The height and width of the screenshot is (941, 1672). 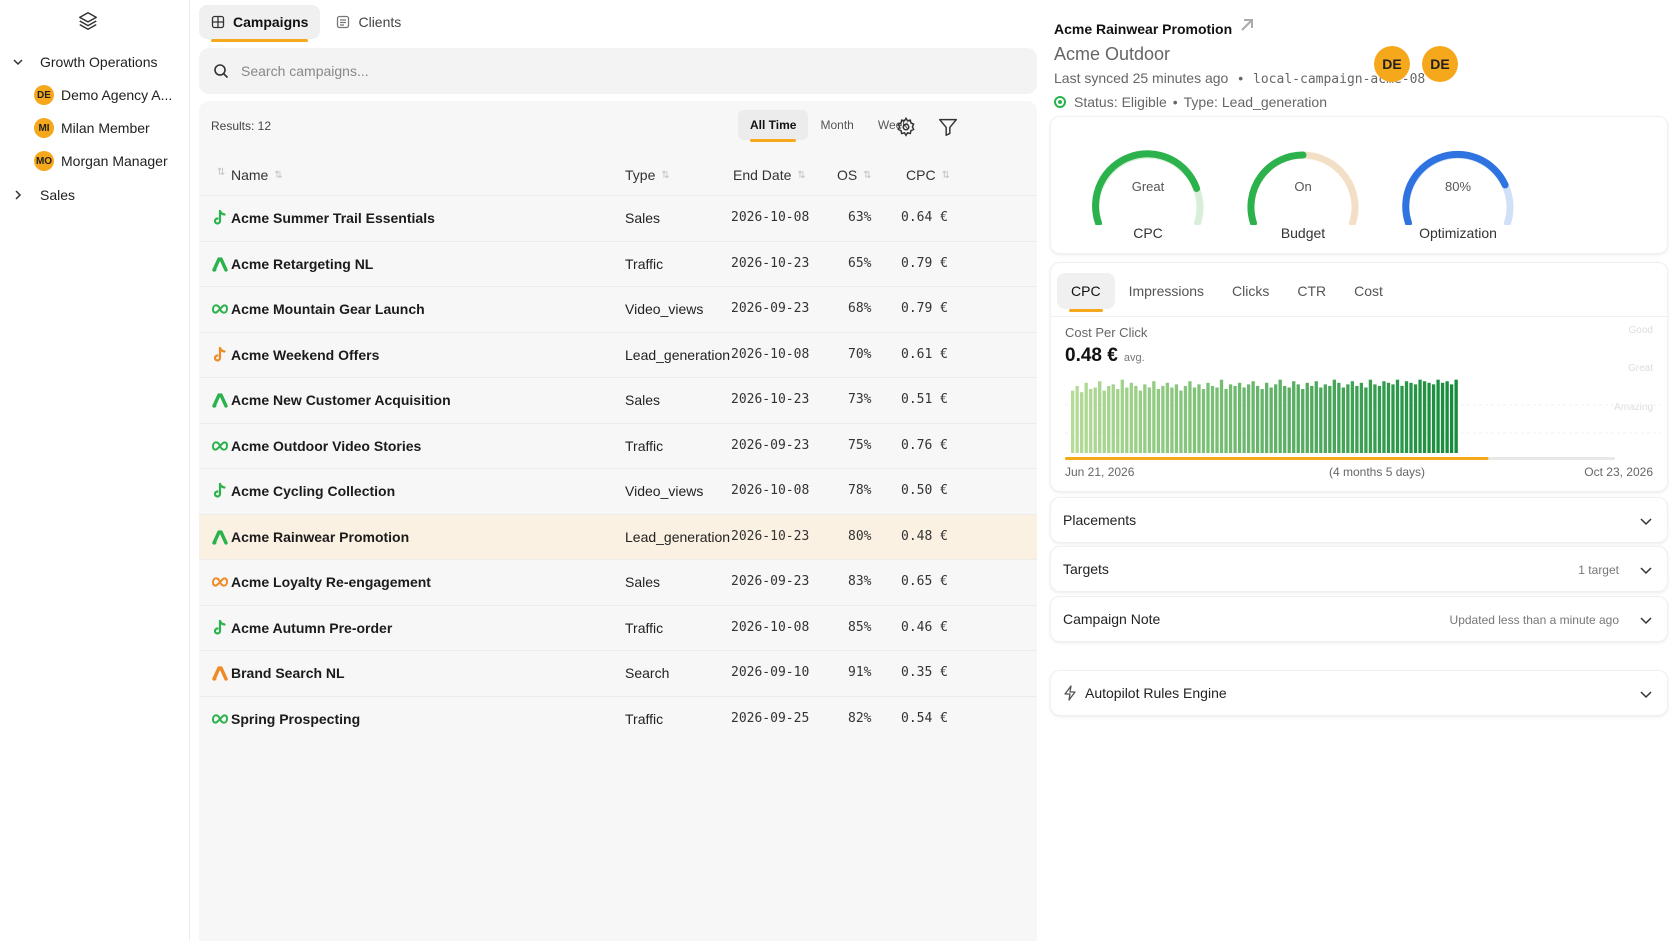 What do you see at coordinates (665, 175) in the screenshot?
I see `sort-icon: ⇅` at bounding box center [665, 175].